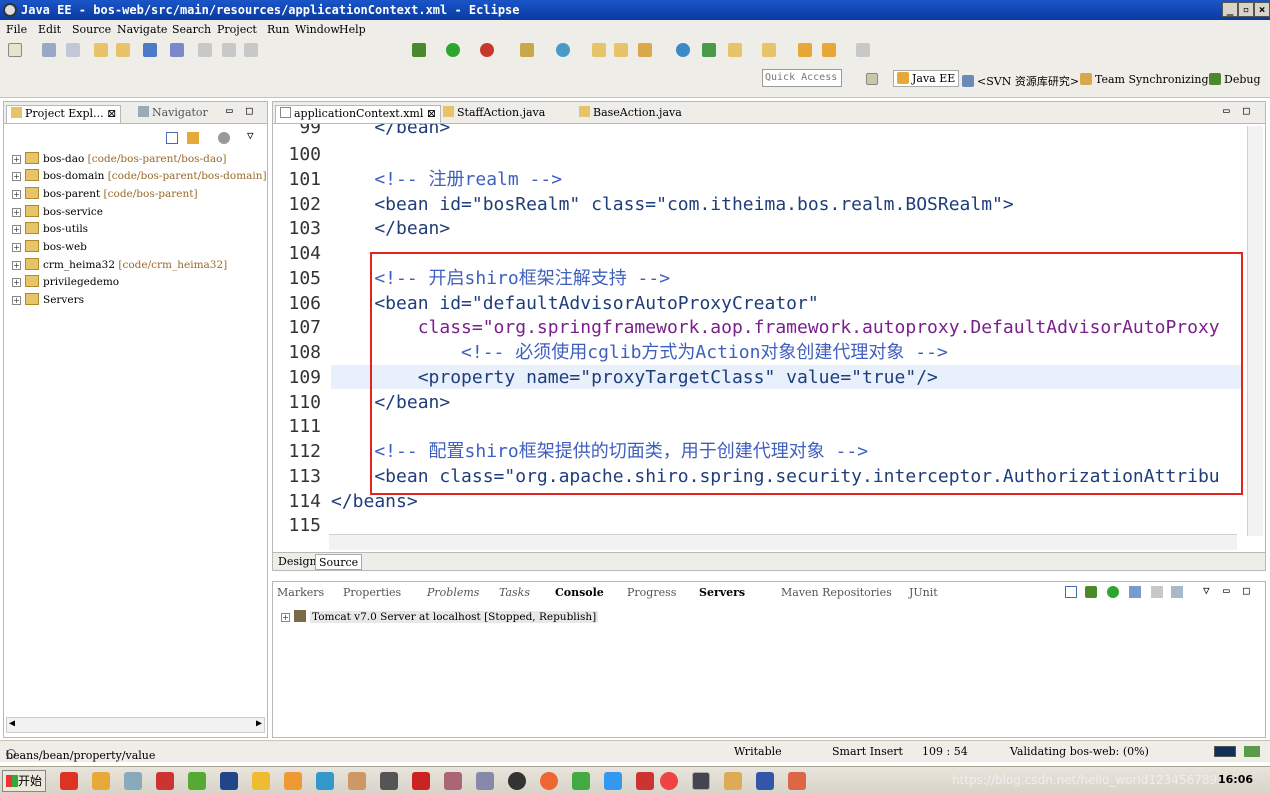 This screenshot has height=794, width=1270. What do you see at coordinates (119, 265) in the screenshot?
I see `tree-item: + crm_heima32 [code/crm_heima32]` at bounding box center [119, 265].